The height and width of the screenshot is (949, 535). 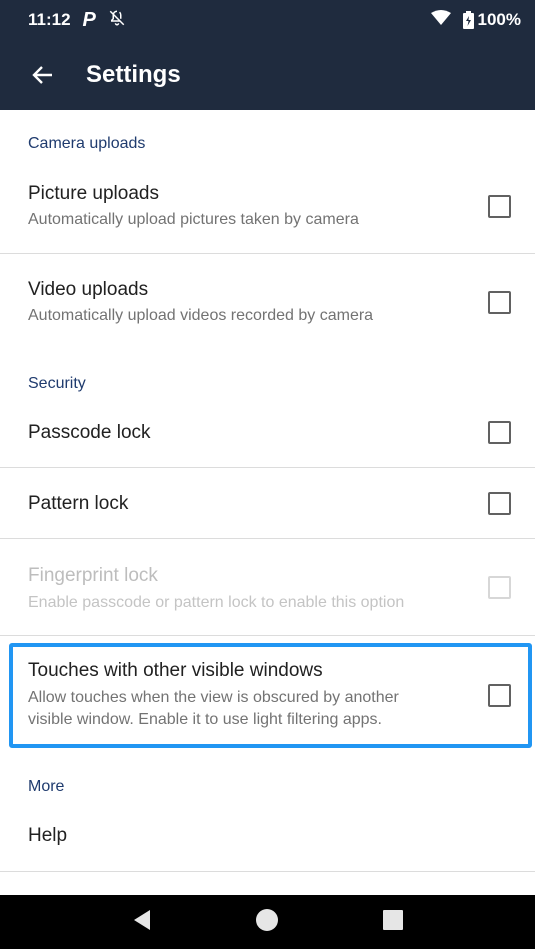 What do you see at coordinates (499, 587) in the screenshot?
I see `fingerprint-lock-checkbox` at bounding box center [499, 587].